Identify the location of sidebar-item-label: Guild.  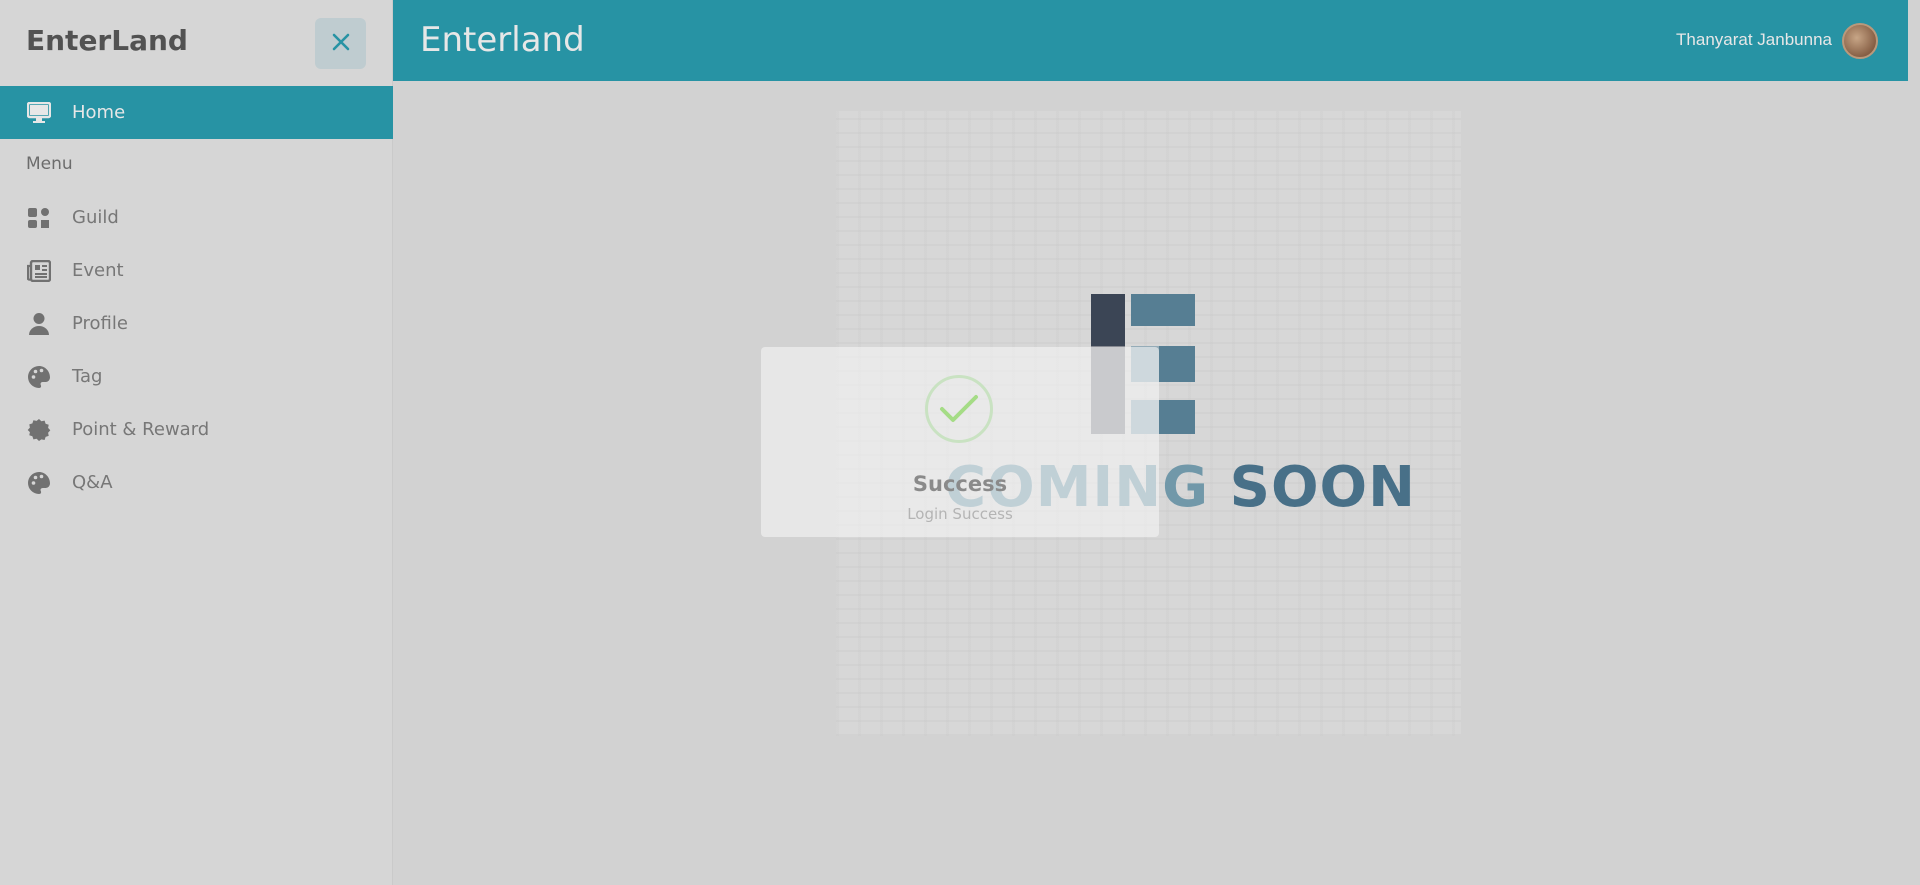
(95, 217).